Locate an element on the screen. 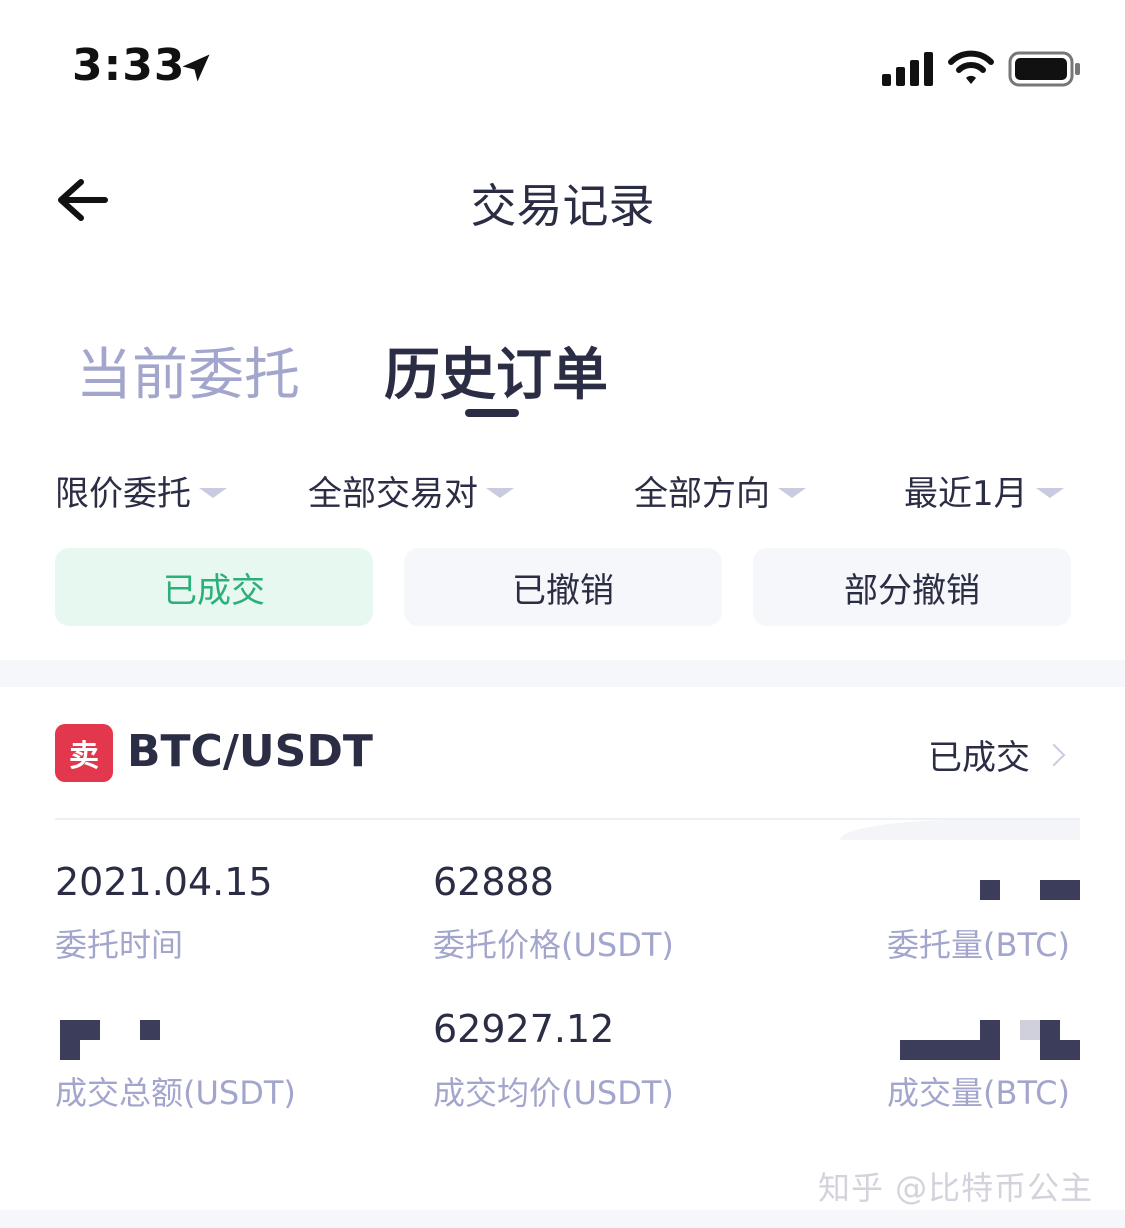  filled-amount-redacted is located at coordinates (990, 1040).